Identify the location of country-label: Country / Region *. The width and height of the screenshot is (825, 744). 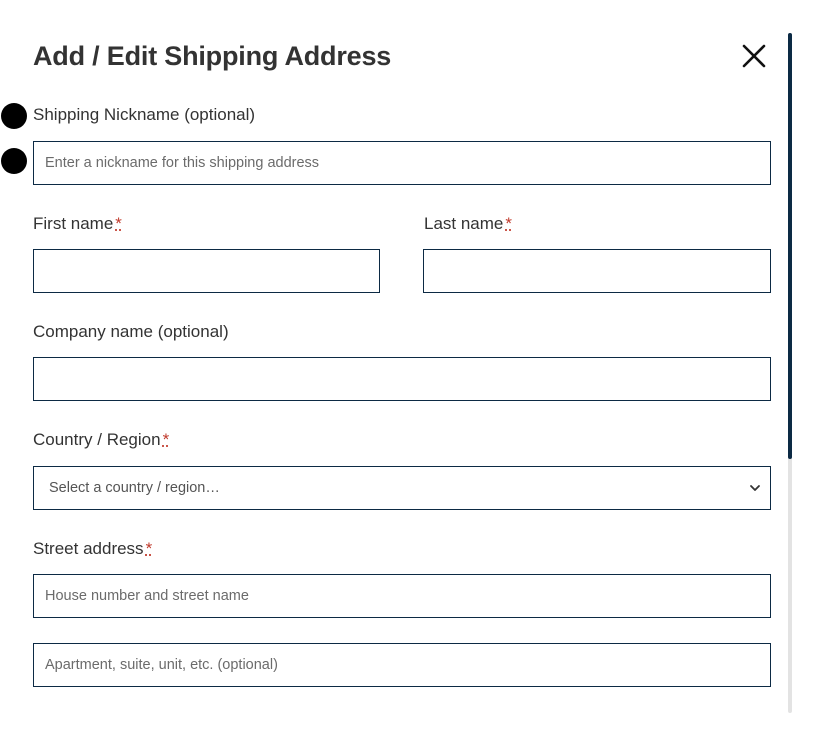
(101, 440).